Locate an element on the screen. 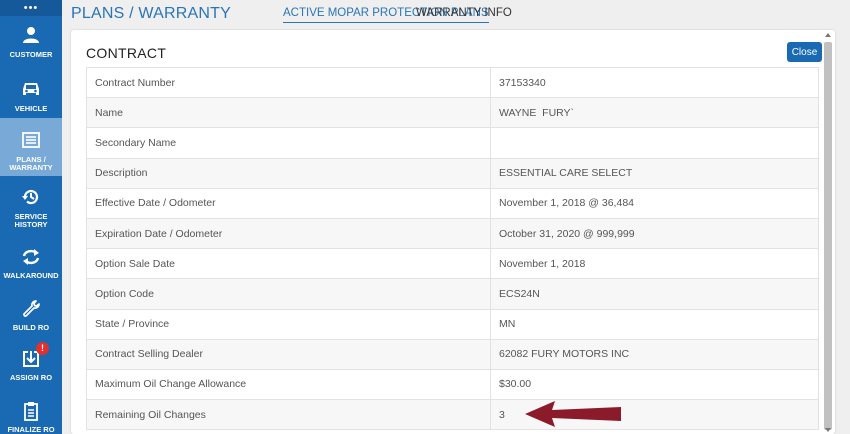 The height and width of the screenshot is (434, 850). row-value is located at coordinates (654, 142).